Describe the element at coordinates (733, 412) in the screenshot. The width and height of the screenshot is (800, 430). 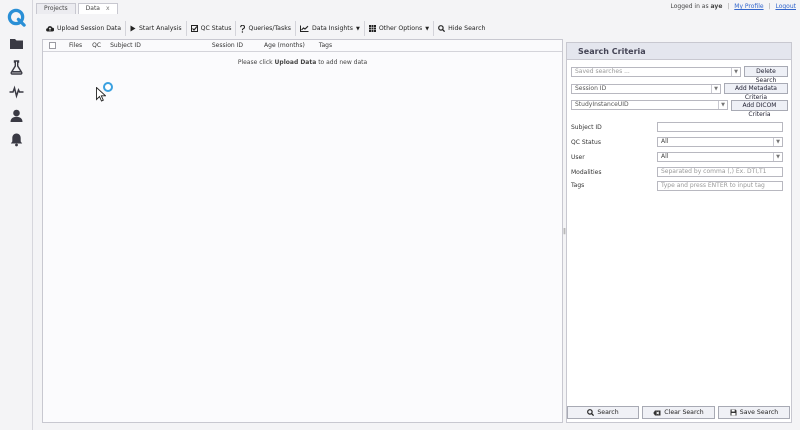
I see `save-icon` at that location.